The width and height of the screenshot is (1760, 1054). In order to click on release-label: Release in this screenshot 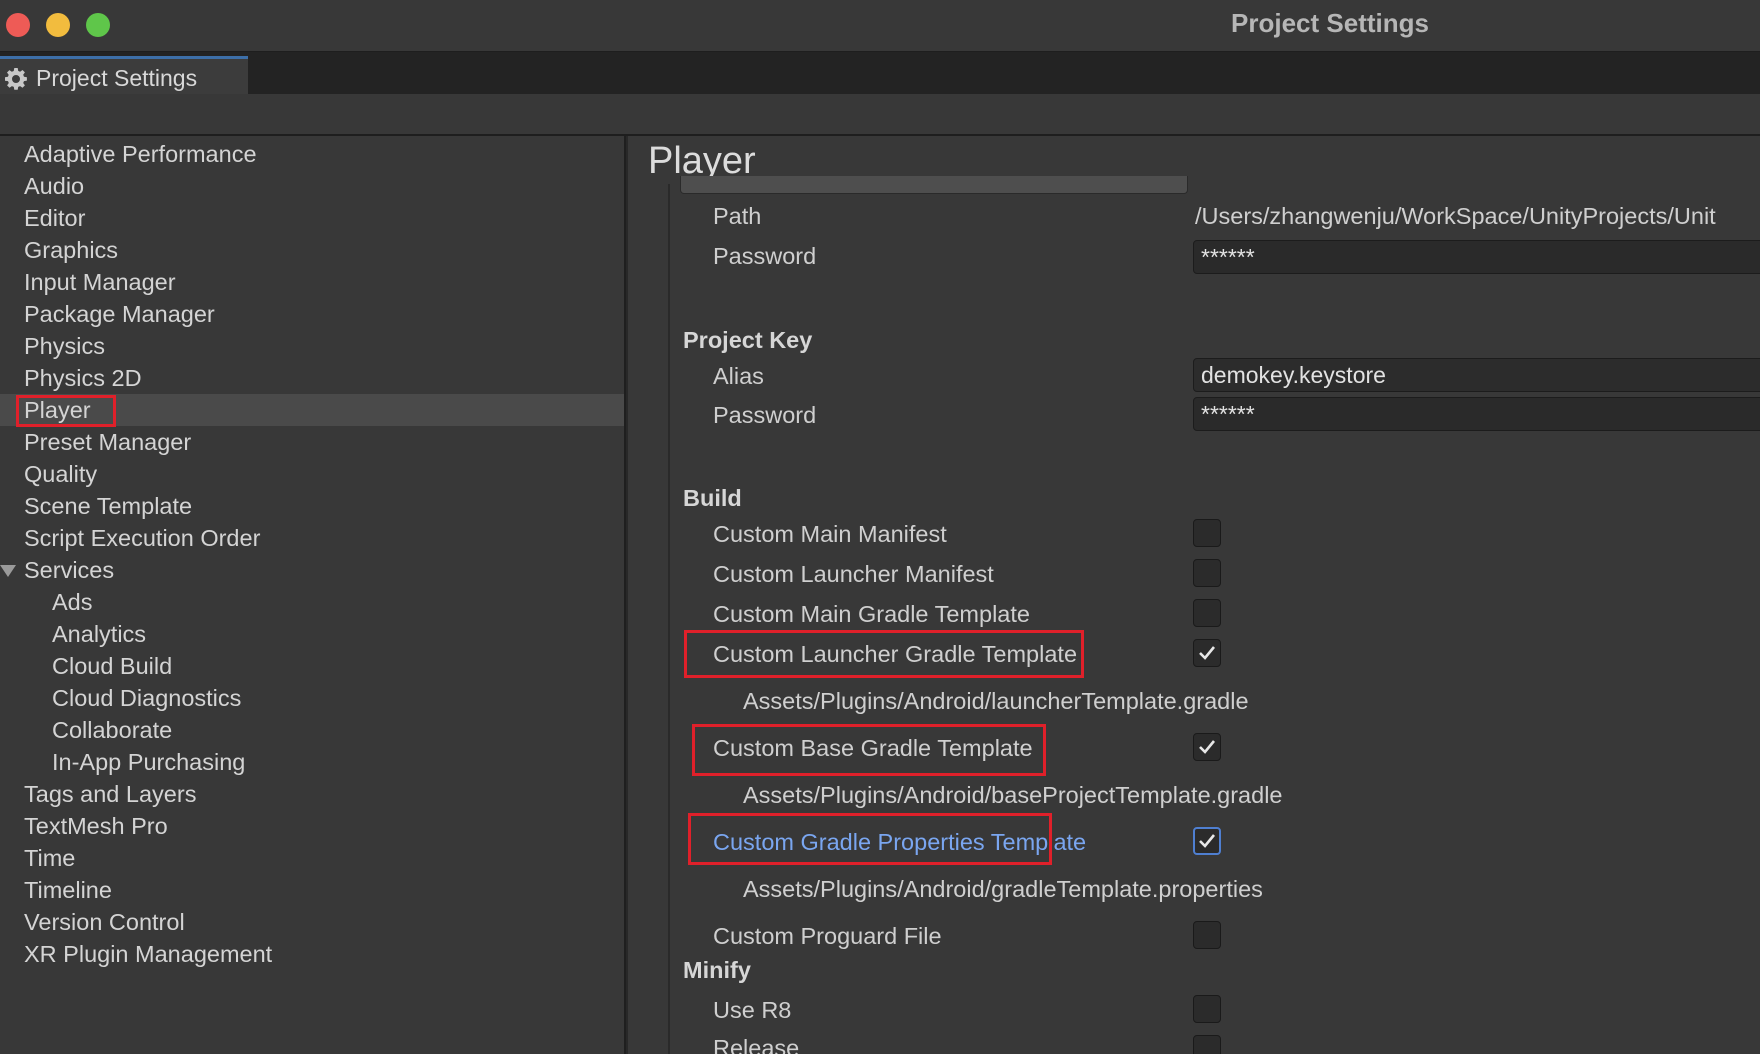, I will do `click(756, 1044)`.